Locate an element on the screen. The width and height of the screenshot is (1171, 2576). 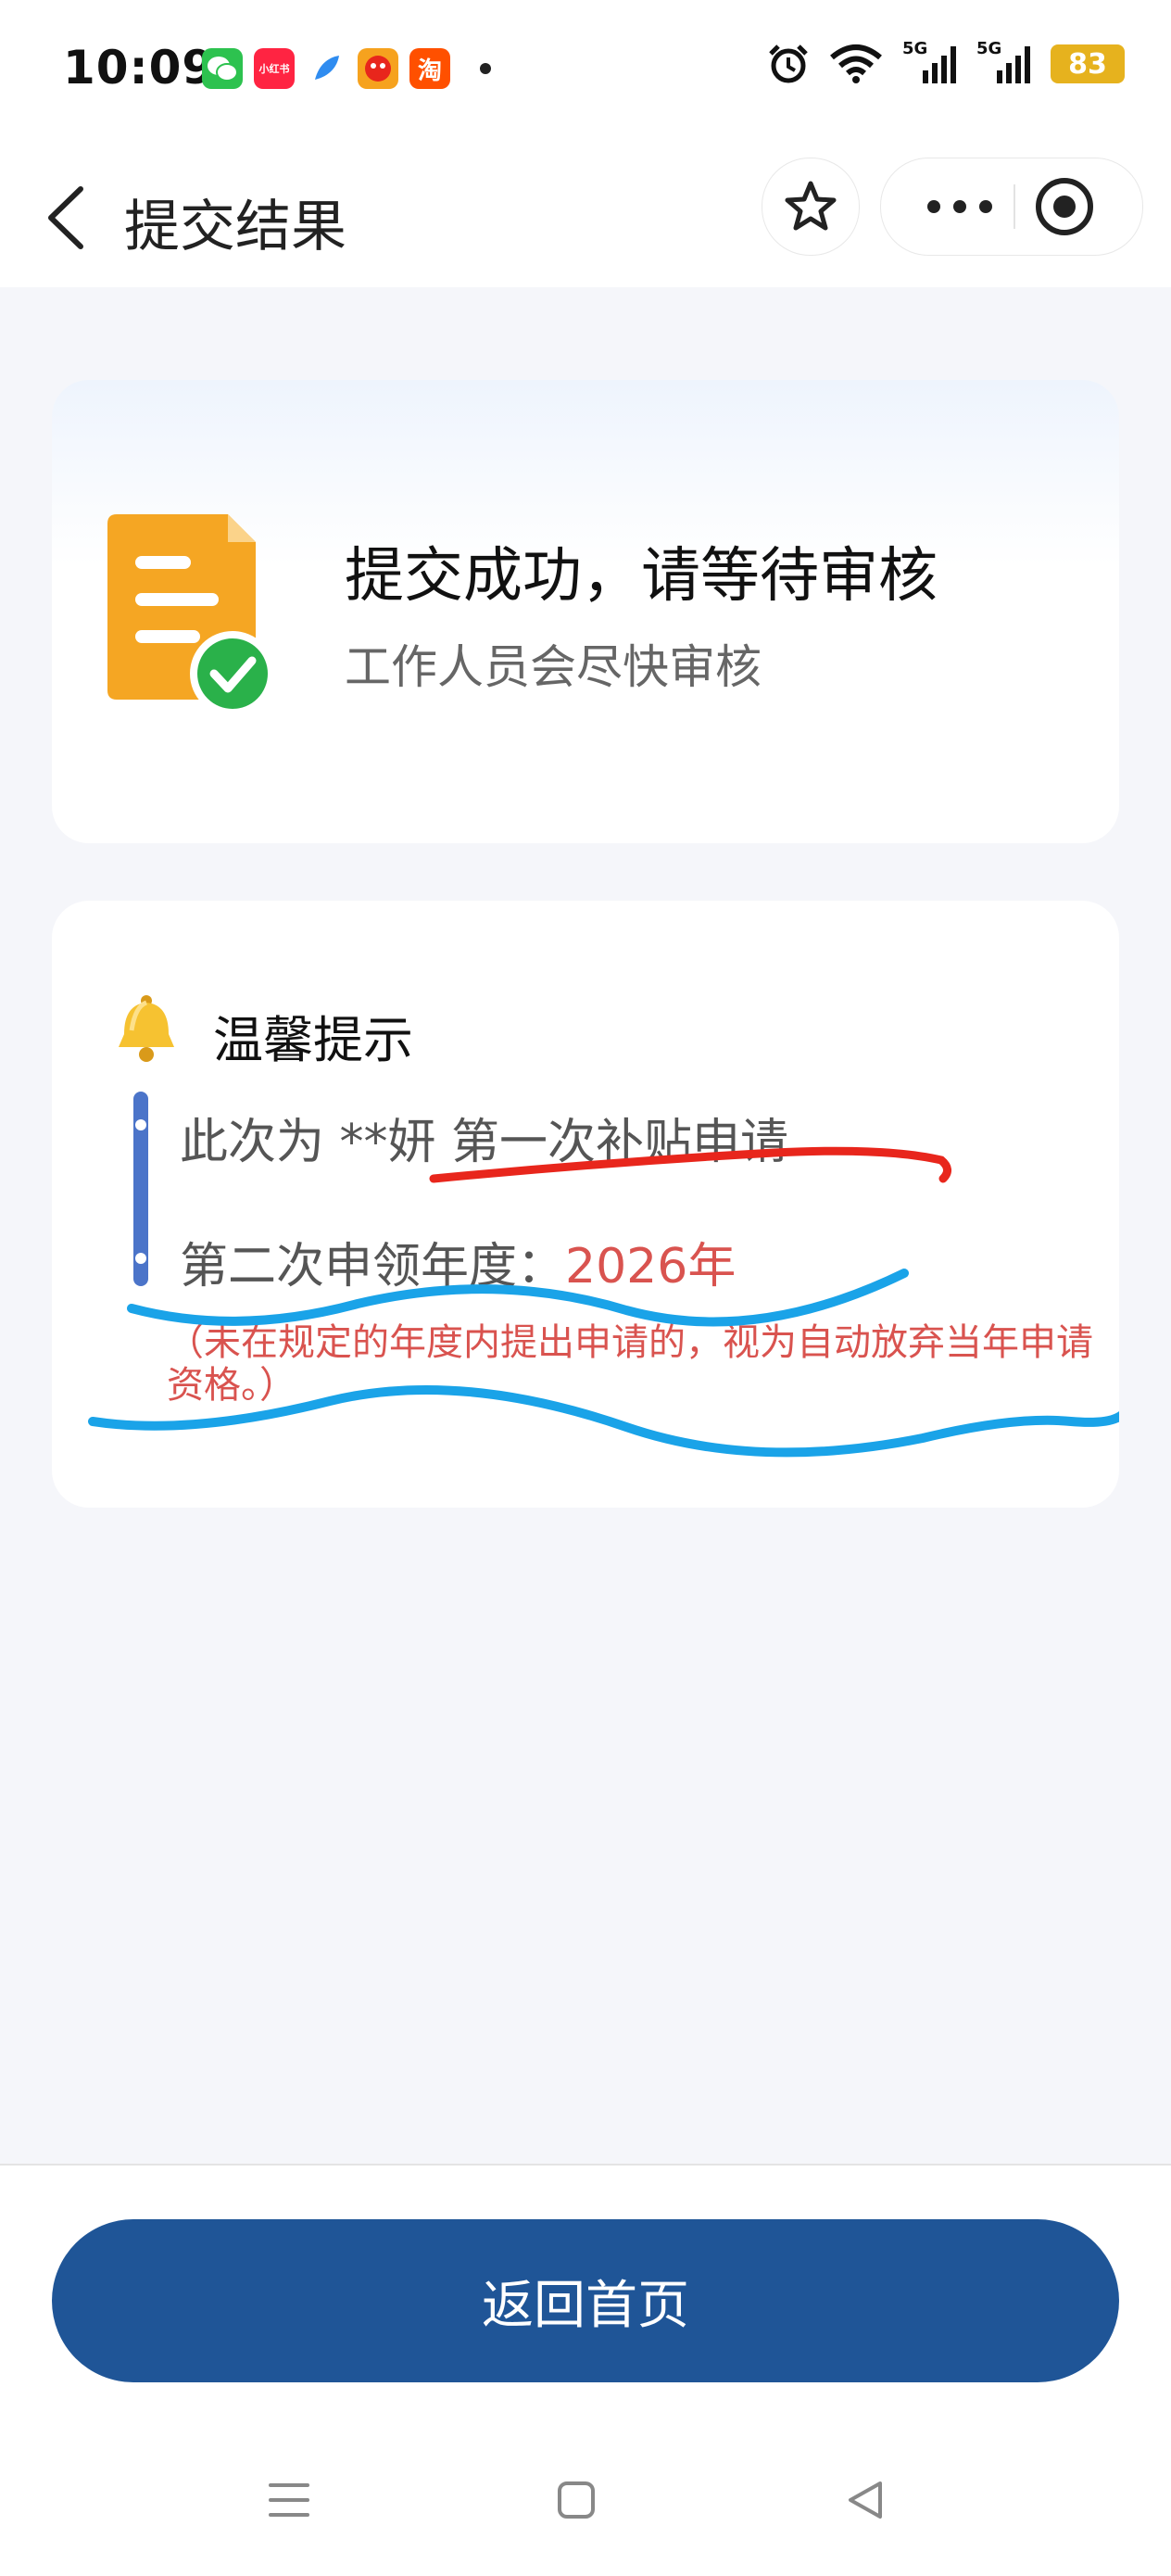
success-subtitle: 工作人员会尽快审核 is located at coordinates (553, 667).